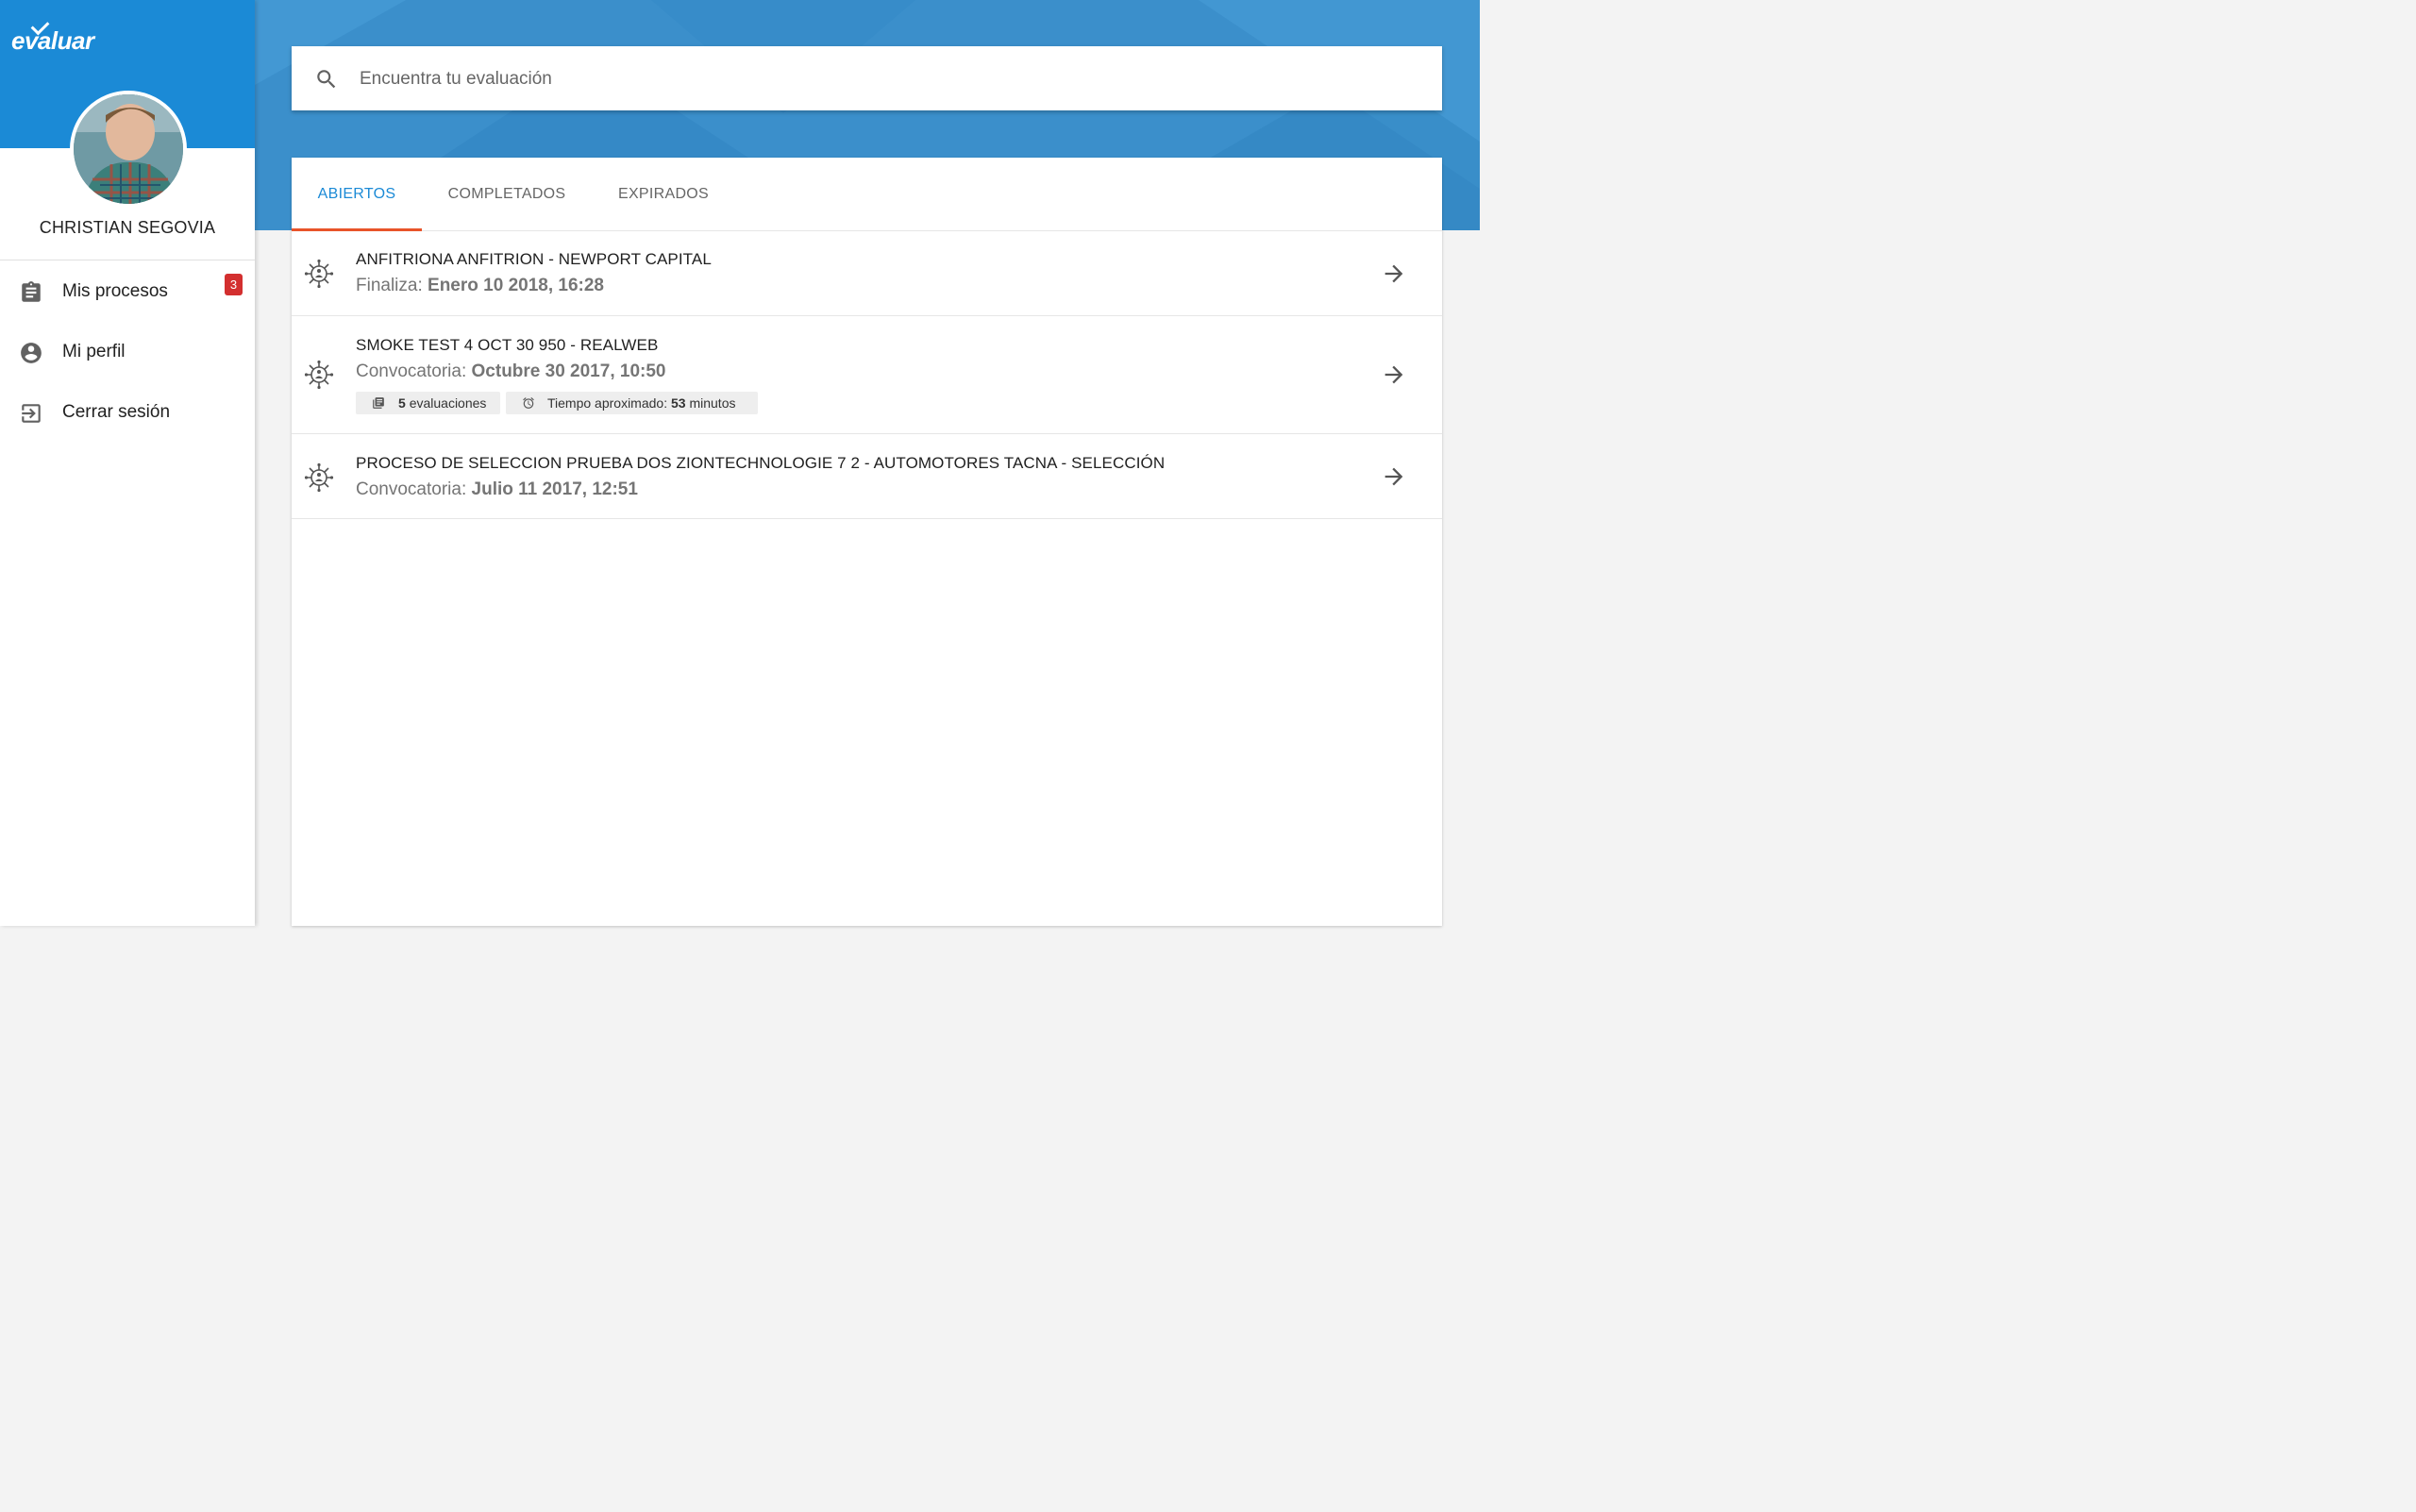 The image size is (2416, 1512). Describe the element at coordinates (534, 259) in the screenshot. I see `process-title: ANFITRIONA ANFITRION - NEWPORT CAPITAL` at that location.